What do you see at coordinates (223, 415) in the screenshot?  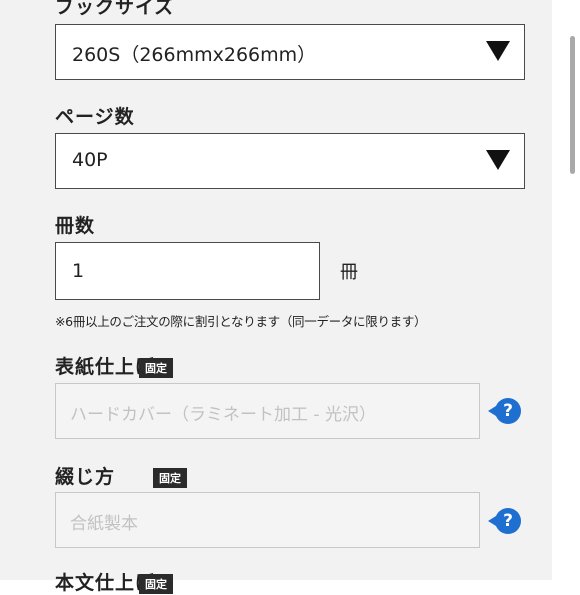 I see `cover-finish-value: ハードカバー（ラミネート加工 - 光沢）` at bounding box center [223, 415].